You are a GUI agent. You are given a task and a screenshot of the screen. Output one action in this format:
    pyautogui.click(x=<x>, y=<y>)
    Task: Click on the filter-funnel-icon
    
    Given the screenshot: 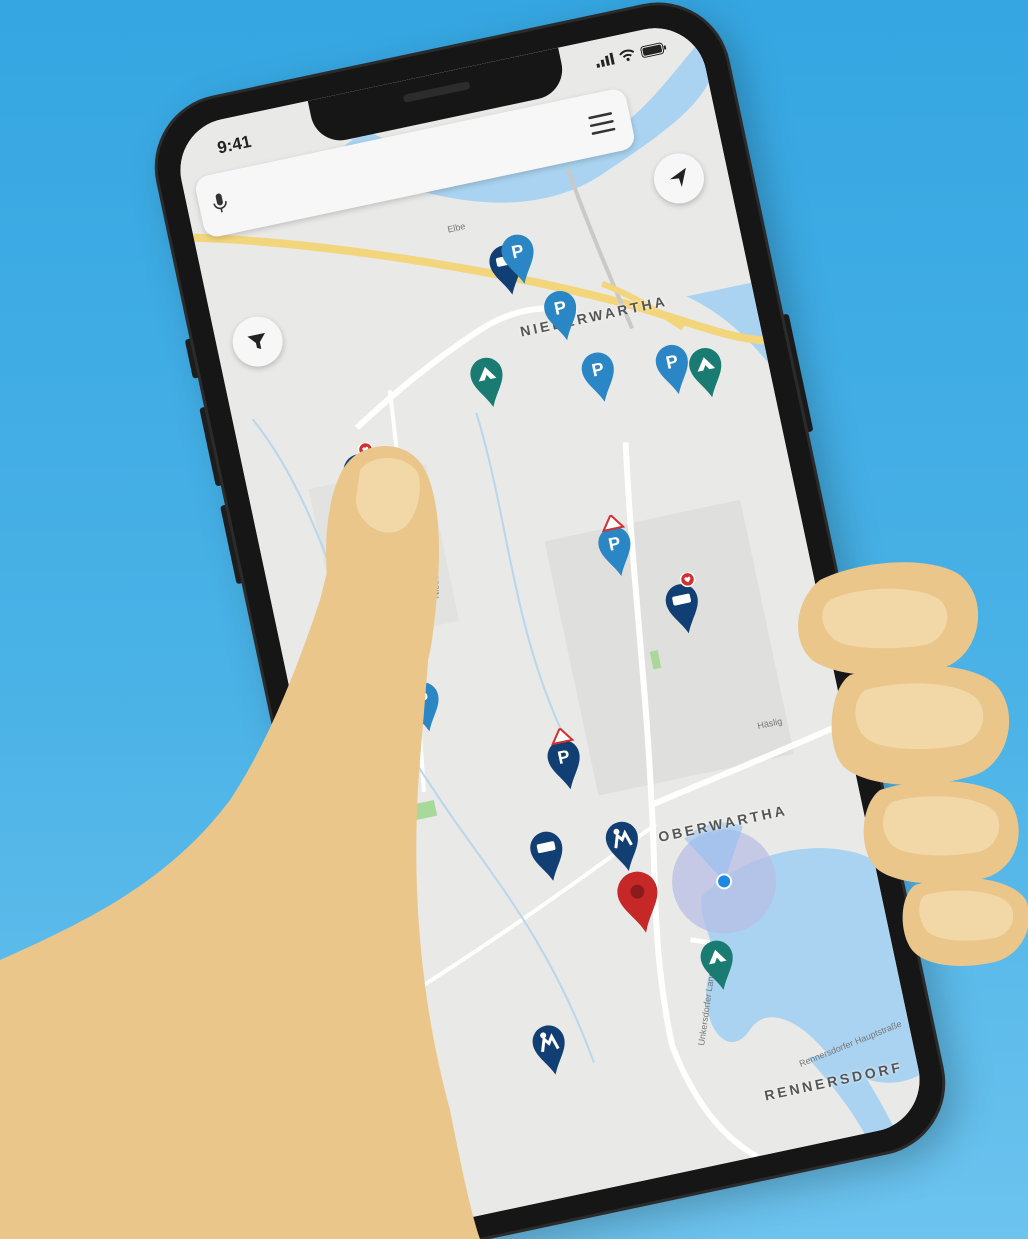 What is the action you would take?
    pyautogui.click(x=256, y=340)
    